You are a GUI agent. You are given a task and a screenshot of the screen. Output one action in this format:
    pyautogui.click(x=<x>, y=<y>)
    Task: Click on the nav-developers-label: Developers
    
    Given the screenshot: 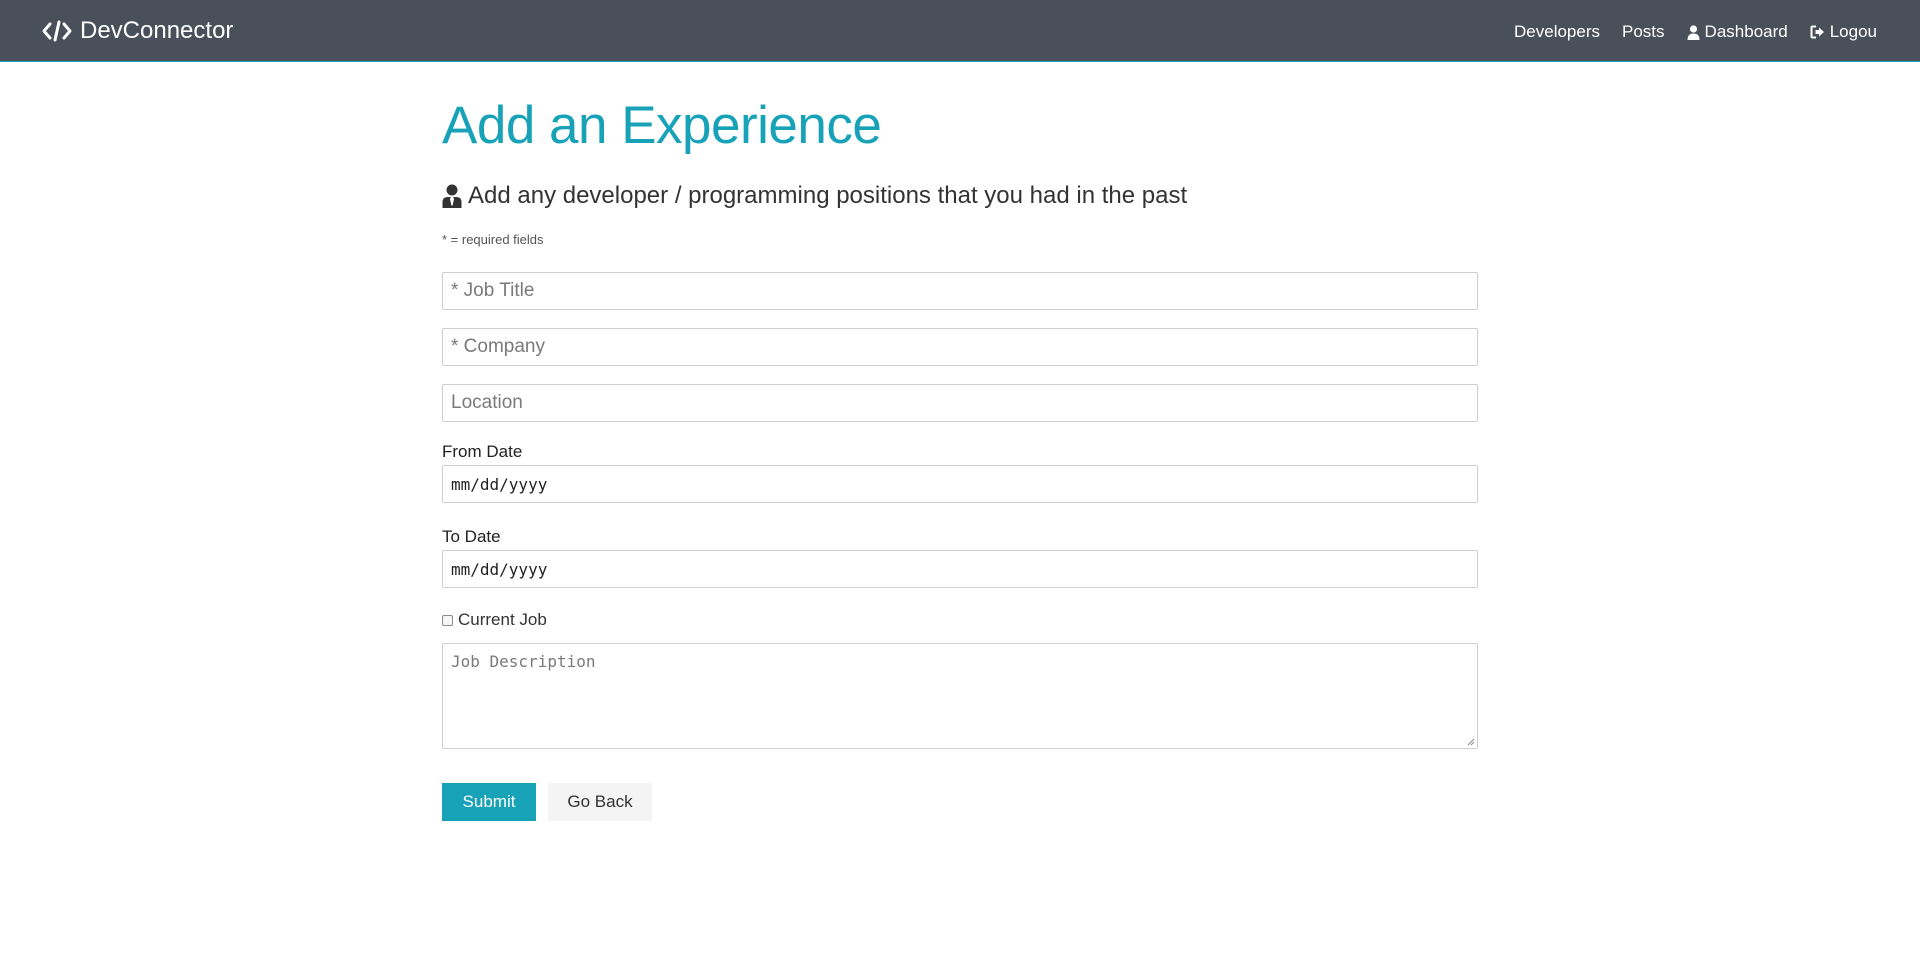 What is the action you would take?
    pyautogui.click(x=1557, y=31)
    